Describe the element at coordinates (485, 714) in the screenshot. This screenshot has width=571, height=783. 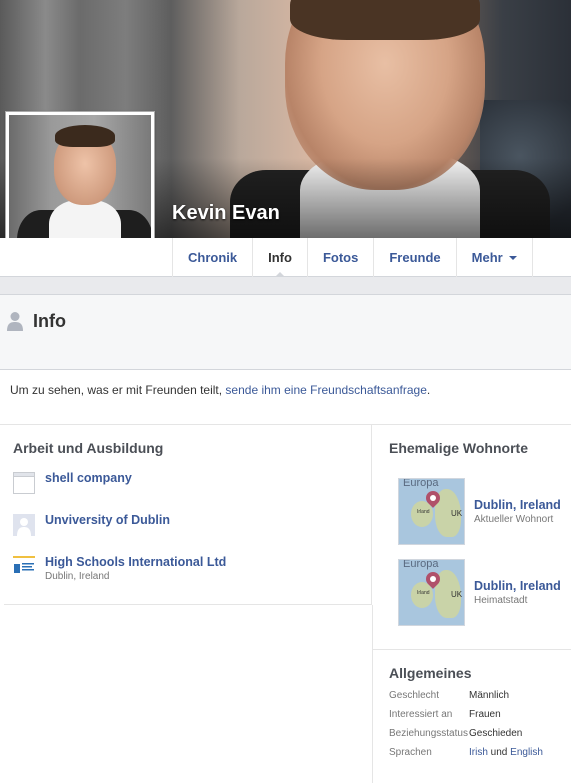
I see `fact-value: Frauen` at that location.